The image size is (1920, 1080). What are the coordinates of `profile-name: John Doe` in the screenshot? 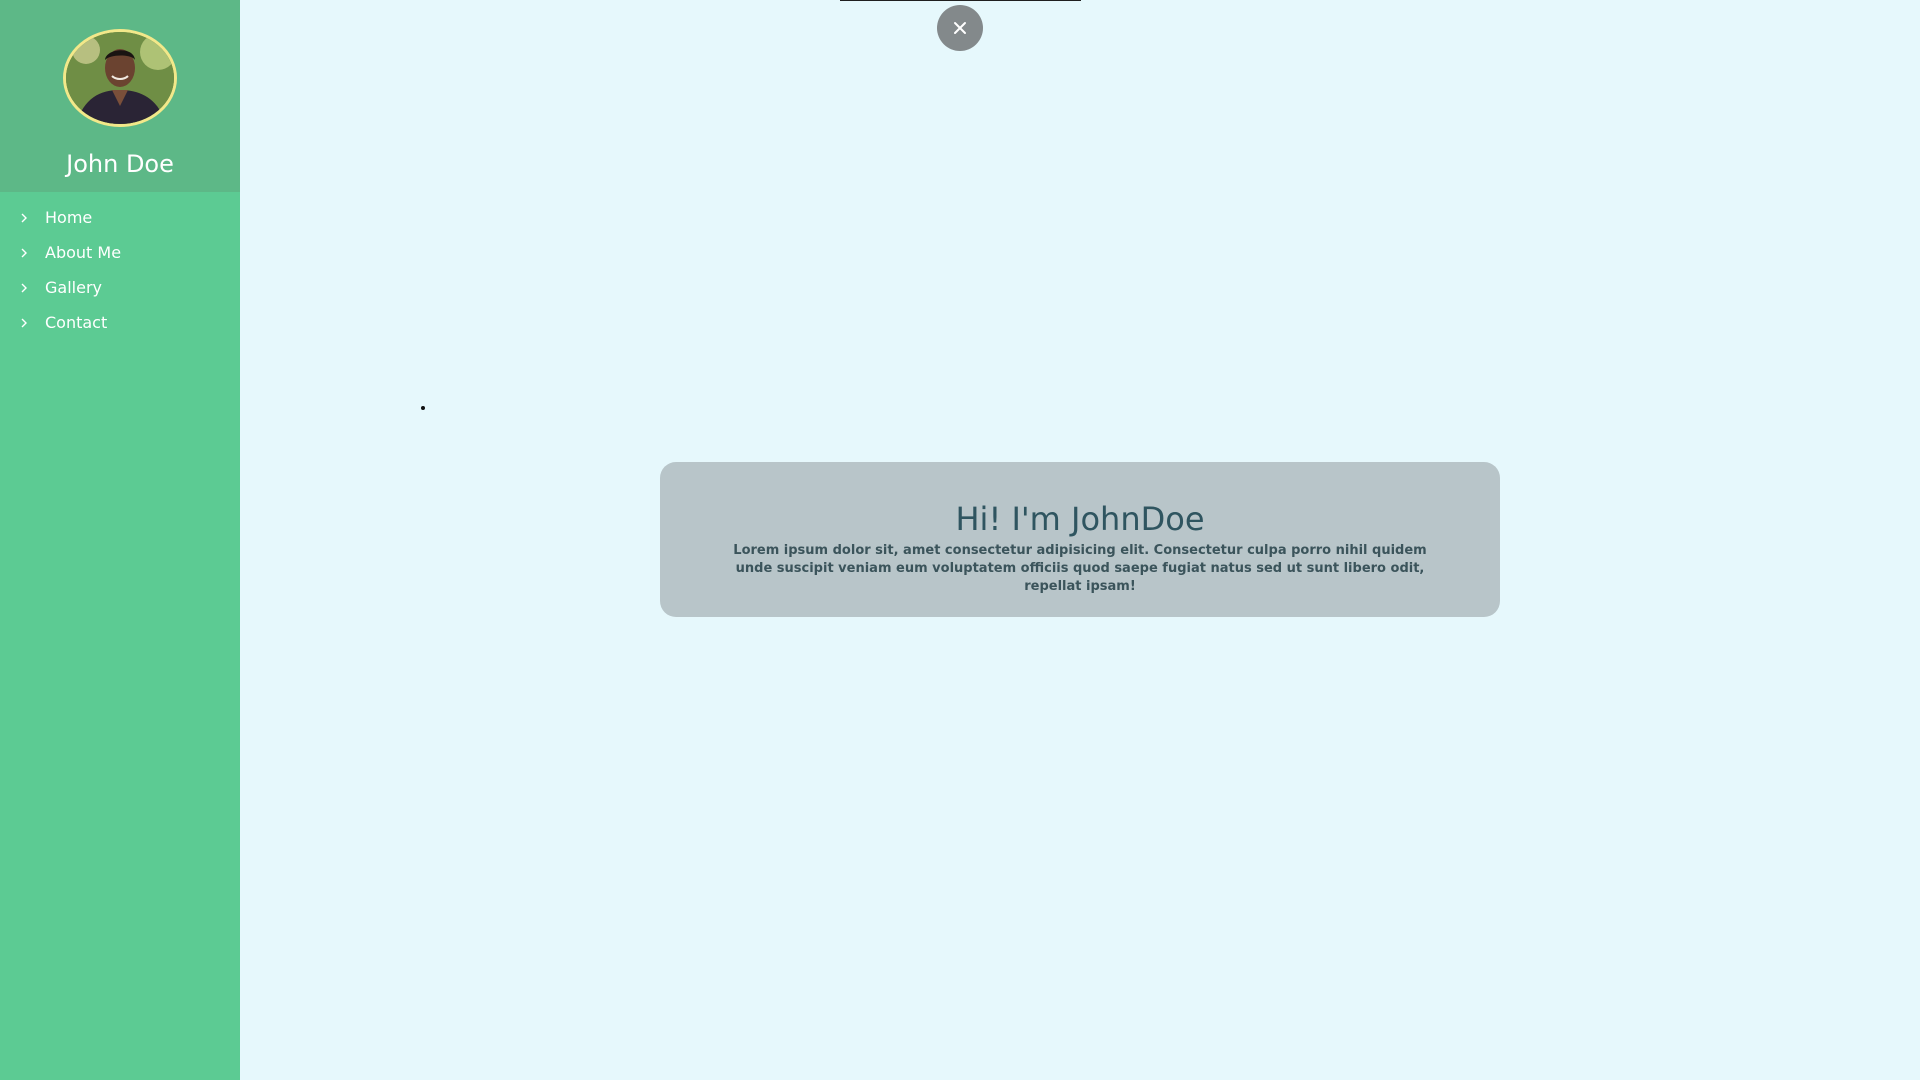 It's located at (120, 164).